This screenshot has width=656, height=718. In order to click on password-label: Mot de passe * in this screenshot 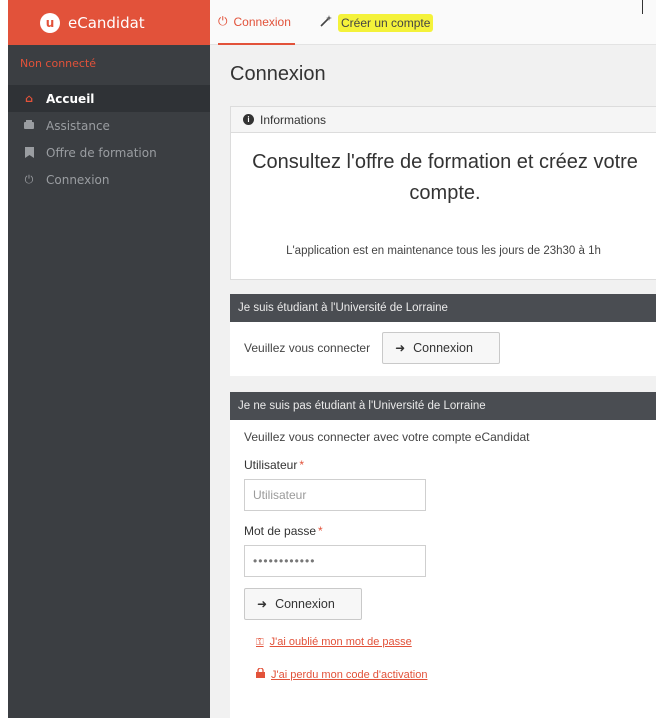, I will do `click(450, 531)`.